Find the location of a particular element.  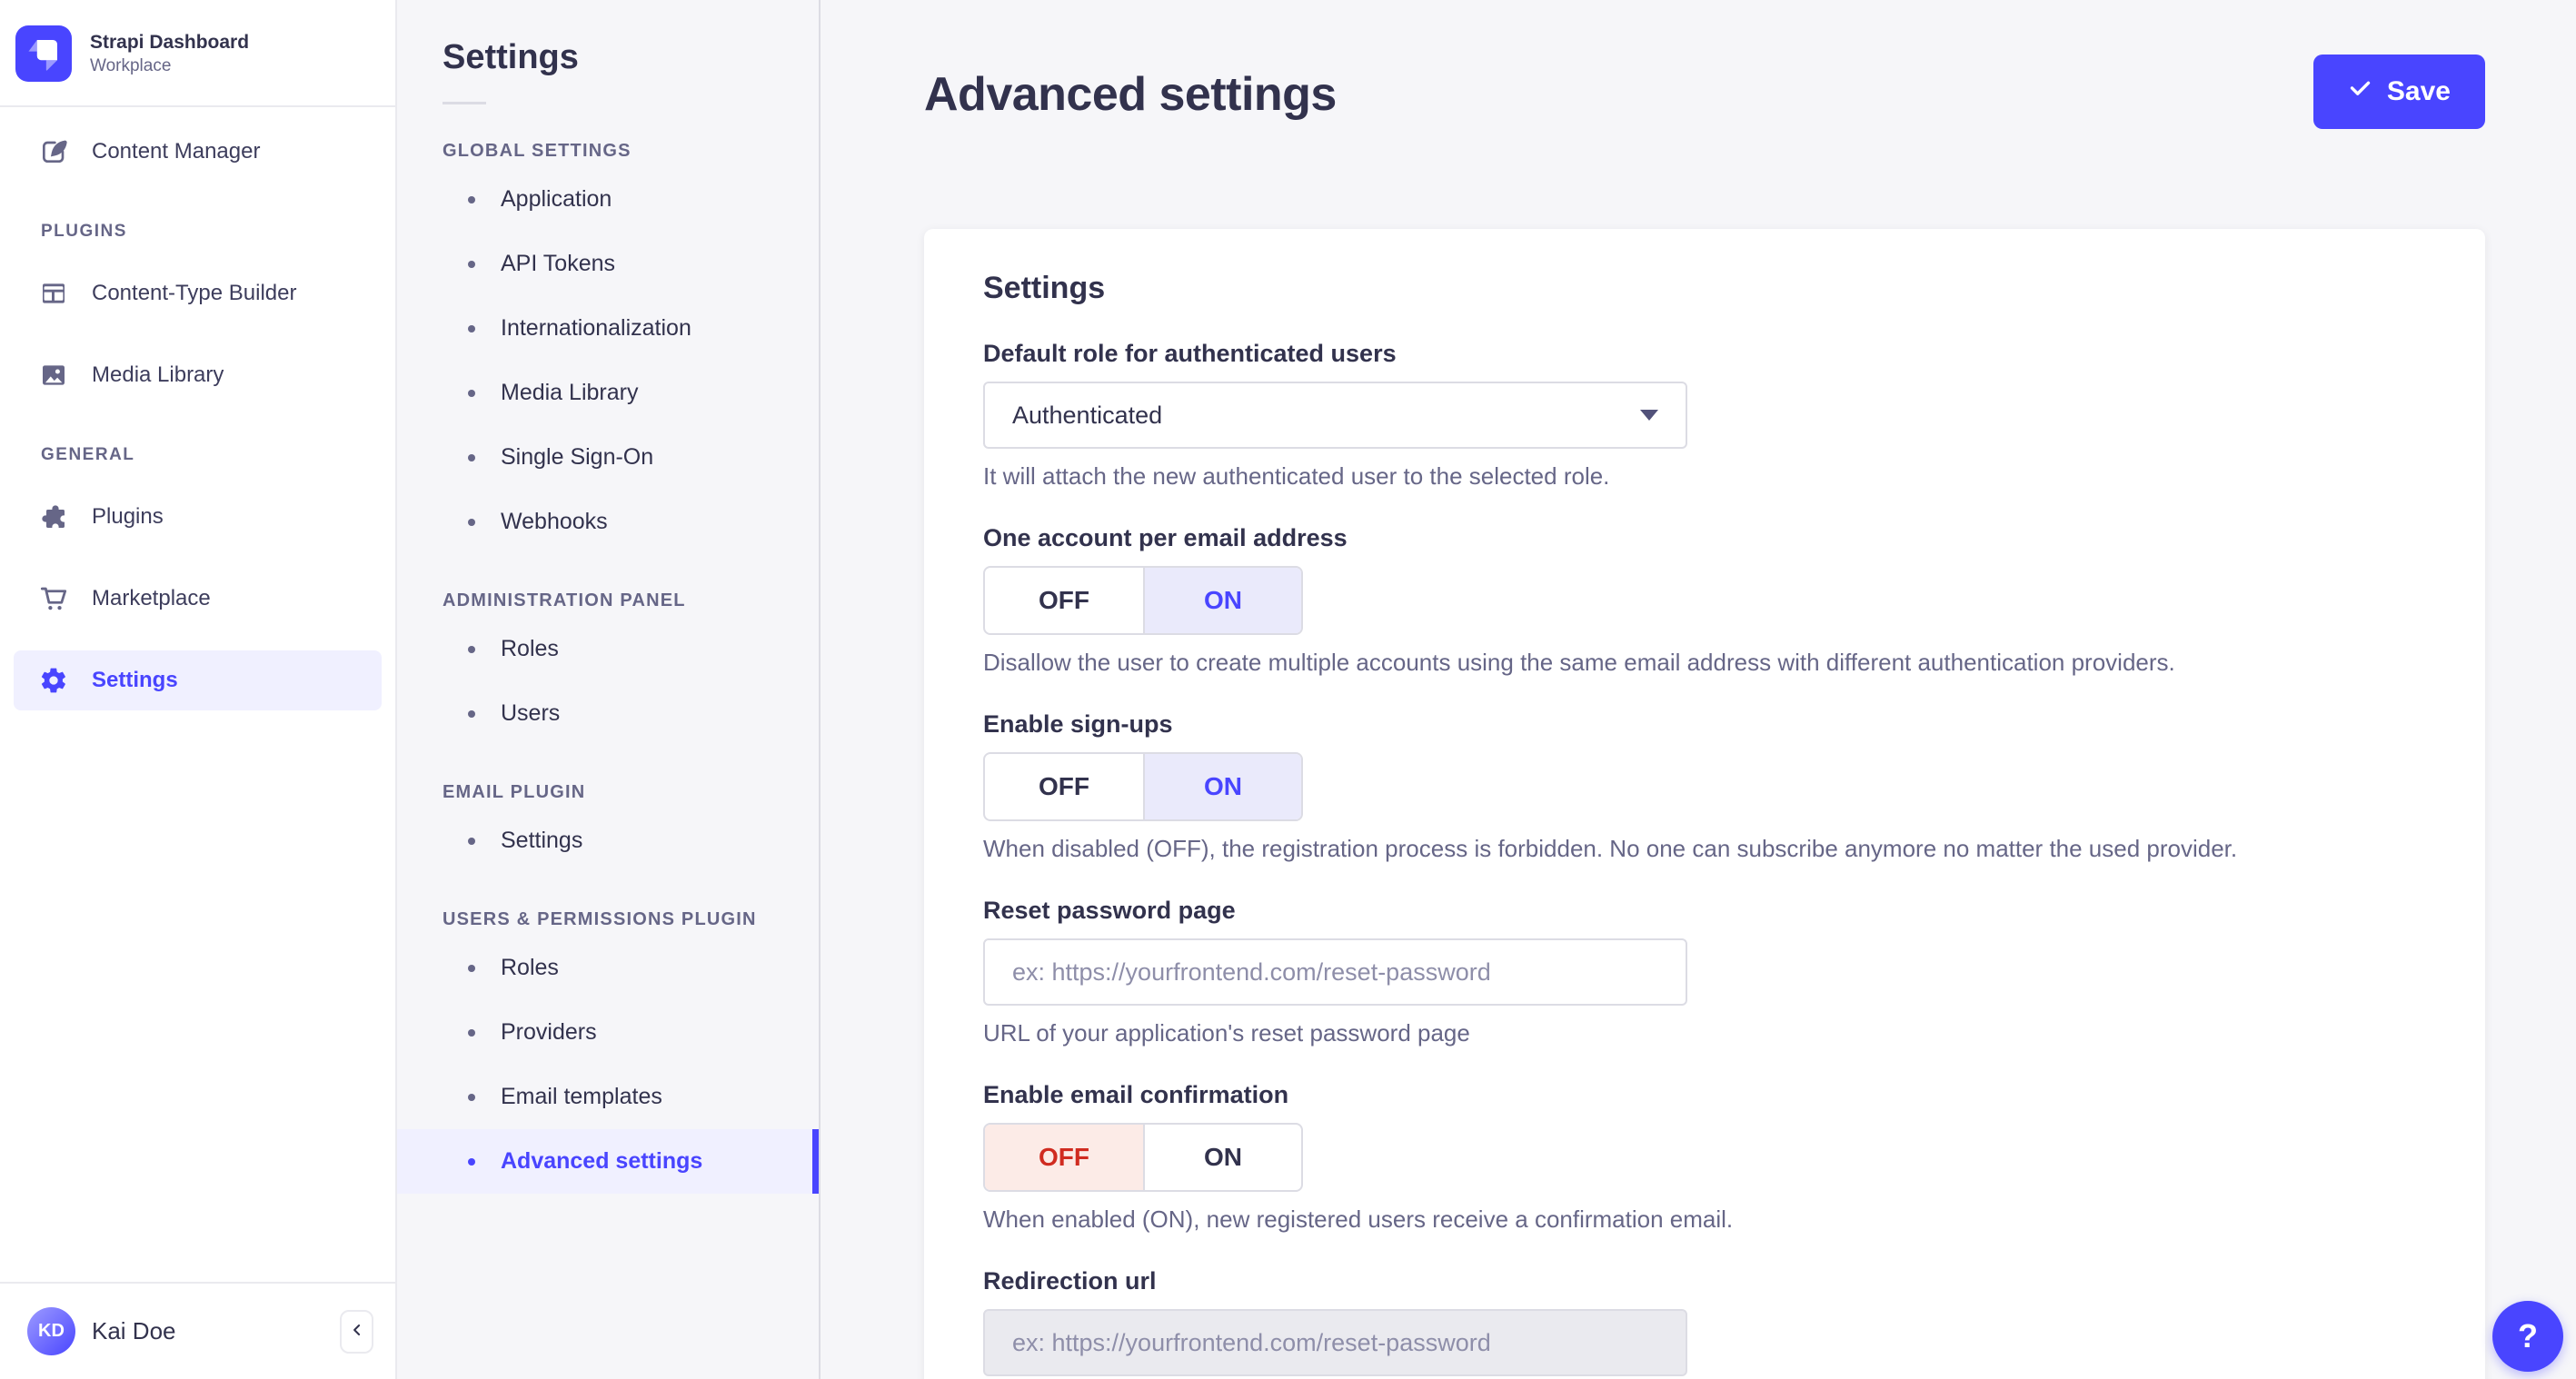

sidebar-item-plugins: Plugins is located at coordinates (198, 517).